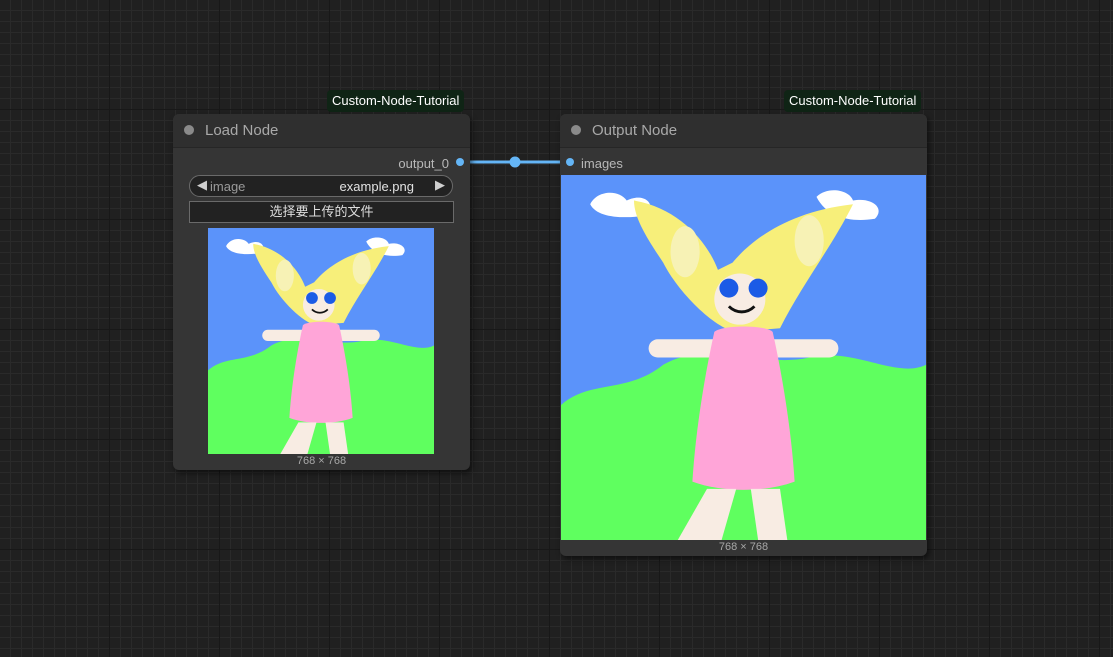 The image size is (1113, 657). What do you see at coordinates (376, 186) in the screenshot?
I see `combo-value: example.png` at bounding box center [376, 186].